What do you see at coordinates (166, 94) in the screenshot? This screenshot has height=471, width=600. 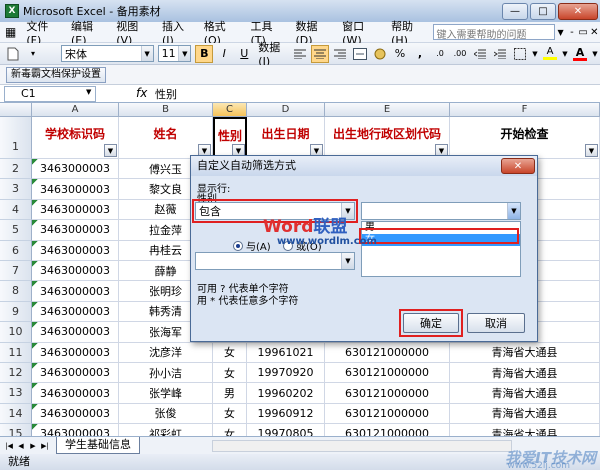 I see `formula-input: 性别` at bounding box center [166, 94].